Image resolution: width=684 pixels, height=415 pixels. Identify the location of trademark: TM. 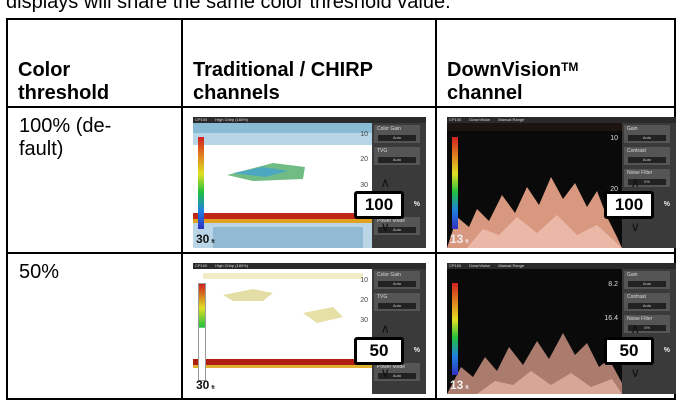
(570, 67).